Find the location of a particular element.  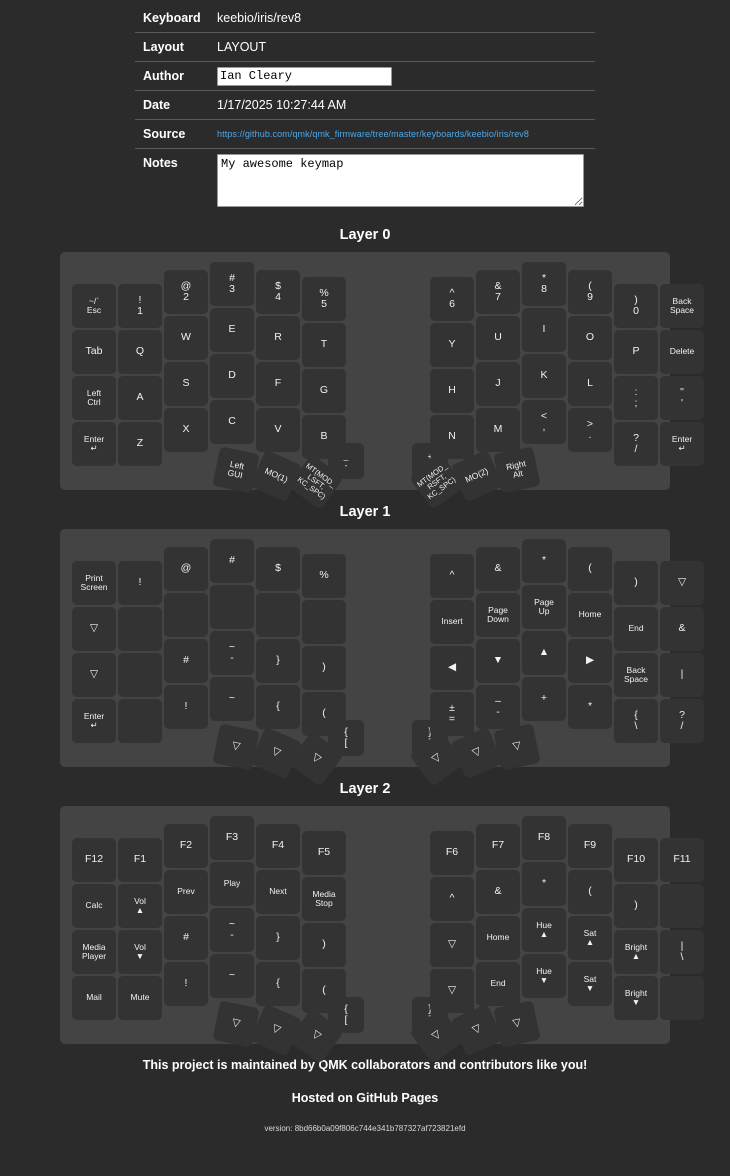

key: :; is located at coordinates (636, 398).